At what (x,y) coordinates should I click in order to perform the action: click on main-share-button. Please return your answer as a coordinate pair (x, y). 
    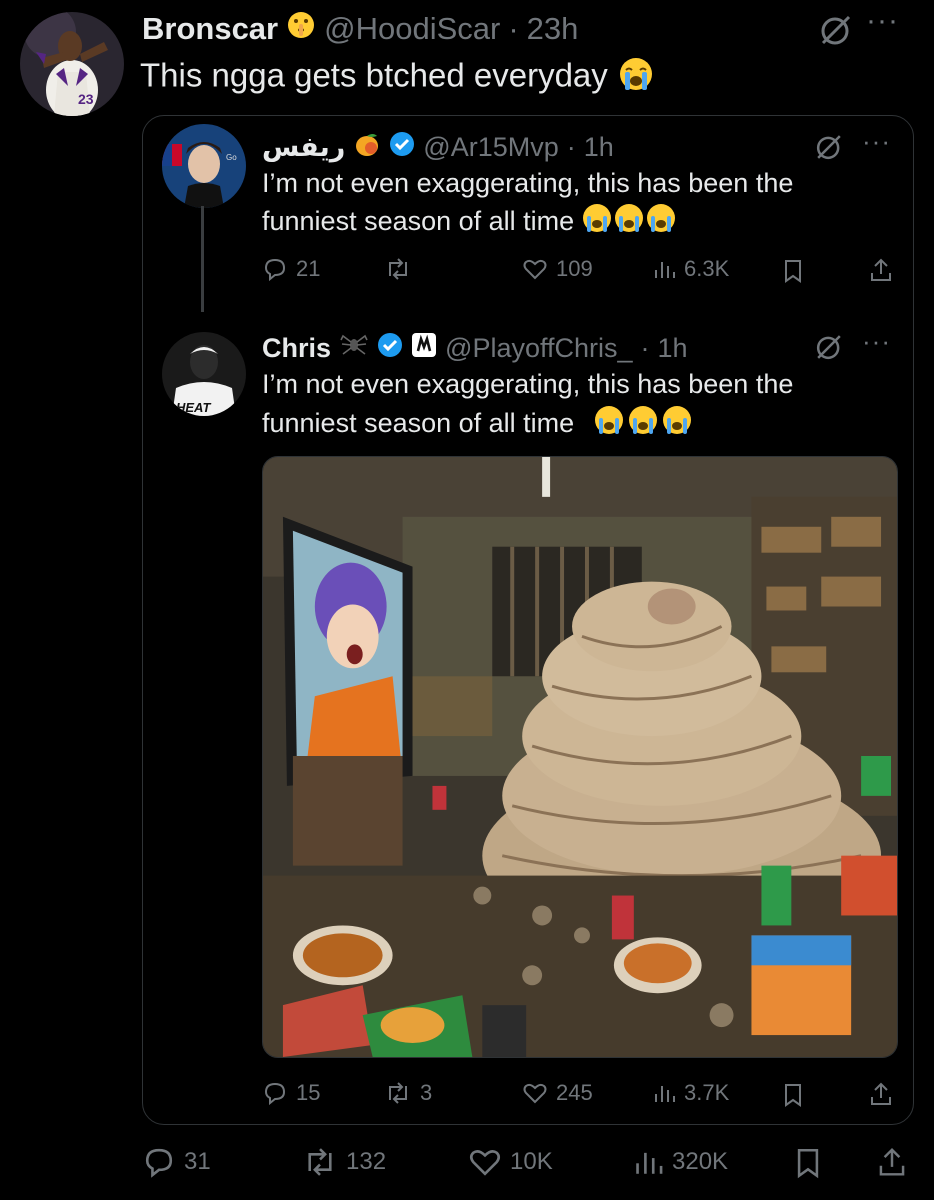
    Looking at the image, I should click on (892, 1162).